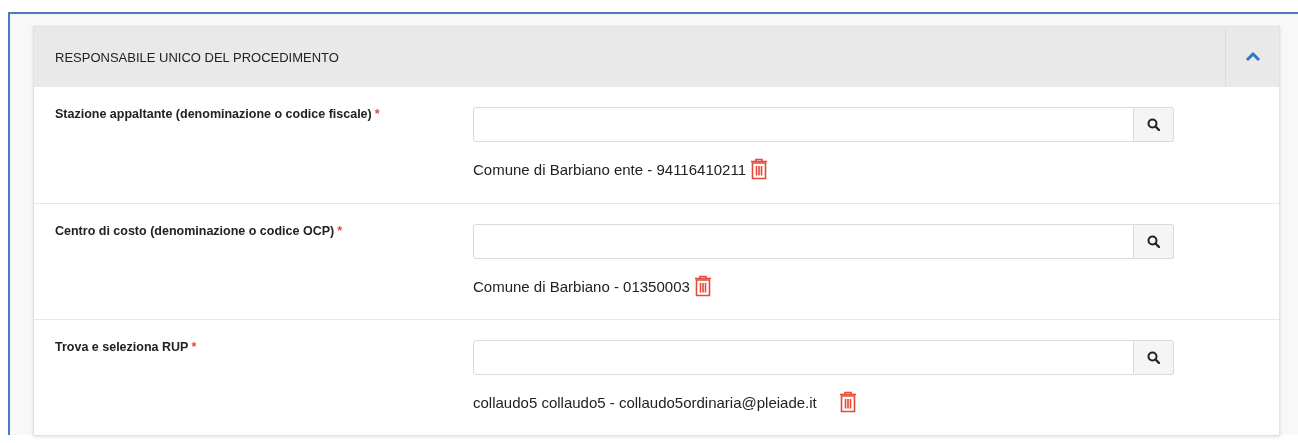  I want to click on field-label: Trova e seleziona RUP, so click(122, 347).